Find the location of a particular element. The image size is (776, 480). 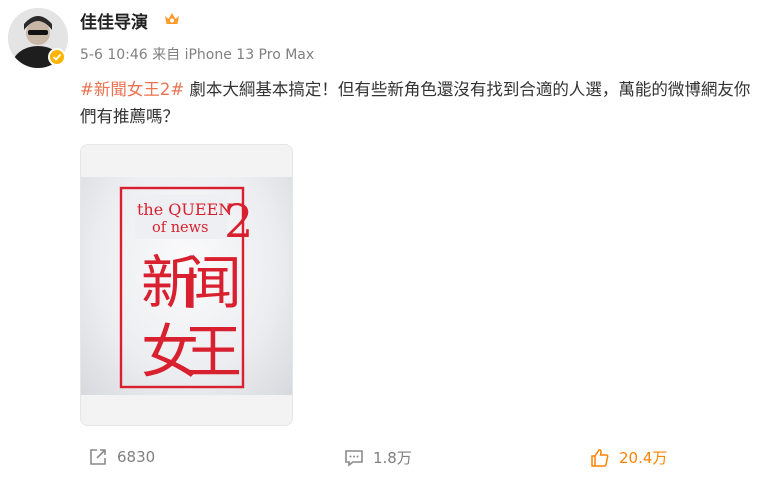

hashtag-link: #新聞女王2# is located at coordinates (132, 89).